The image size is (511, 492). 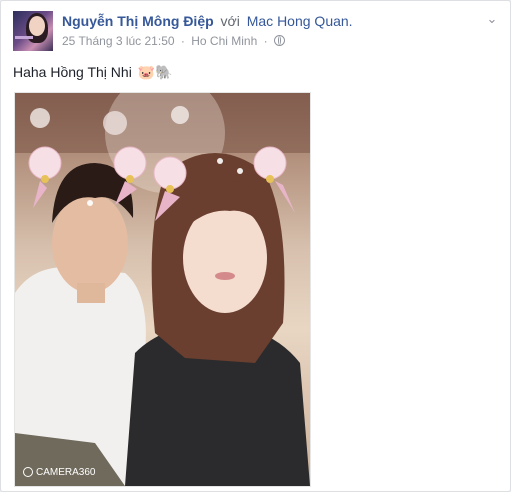 I want to click on post-header: Nguyễn Thị Mông Điệp với Mac Hong Quan., so click(x=207, y=21).